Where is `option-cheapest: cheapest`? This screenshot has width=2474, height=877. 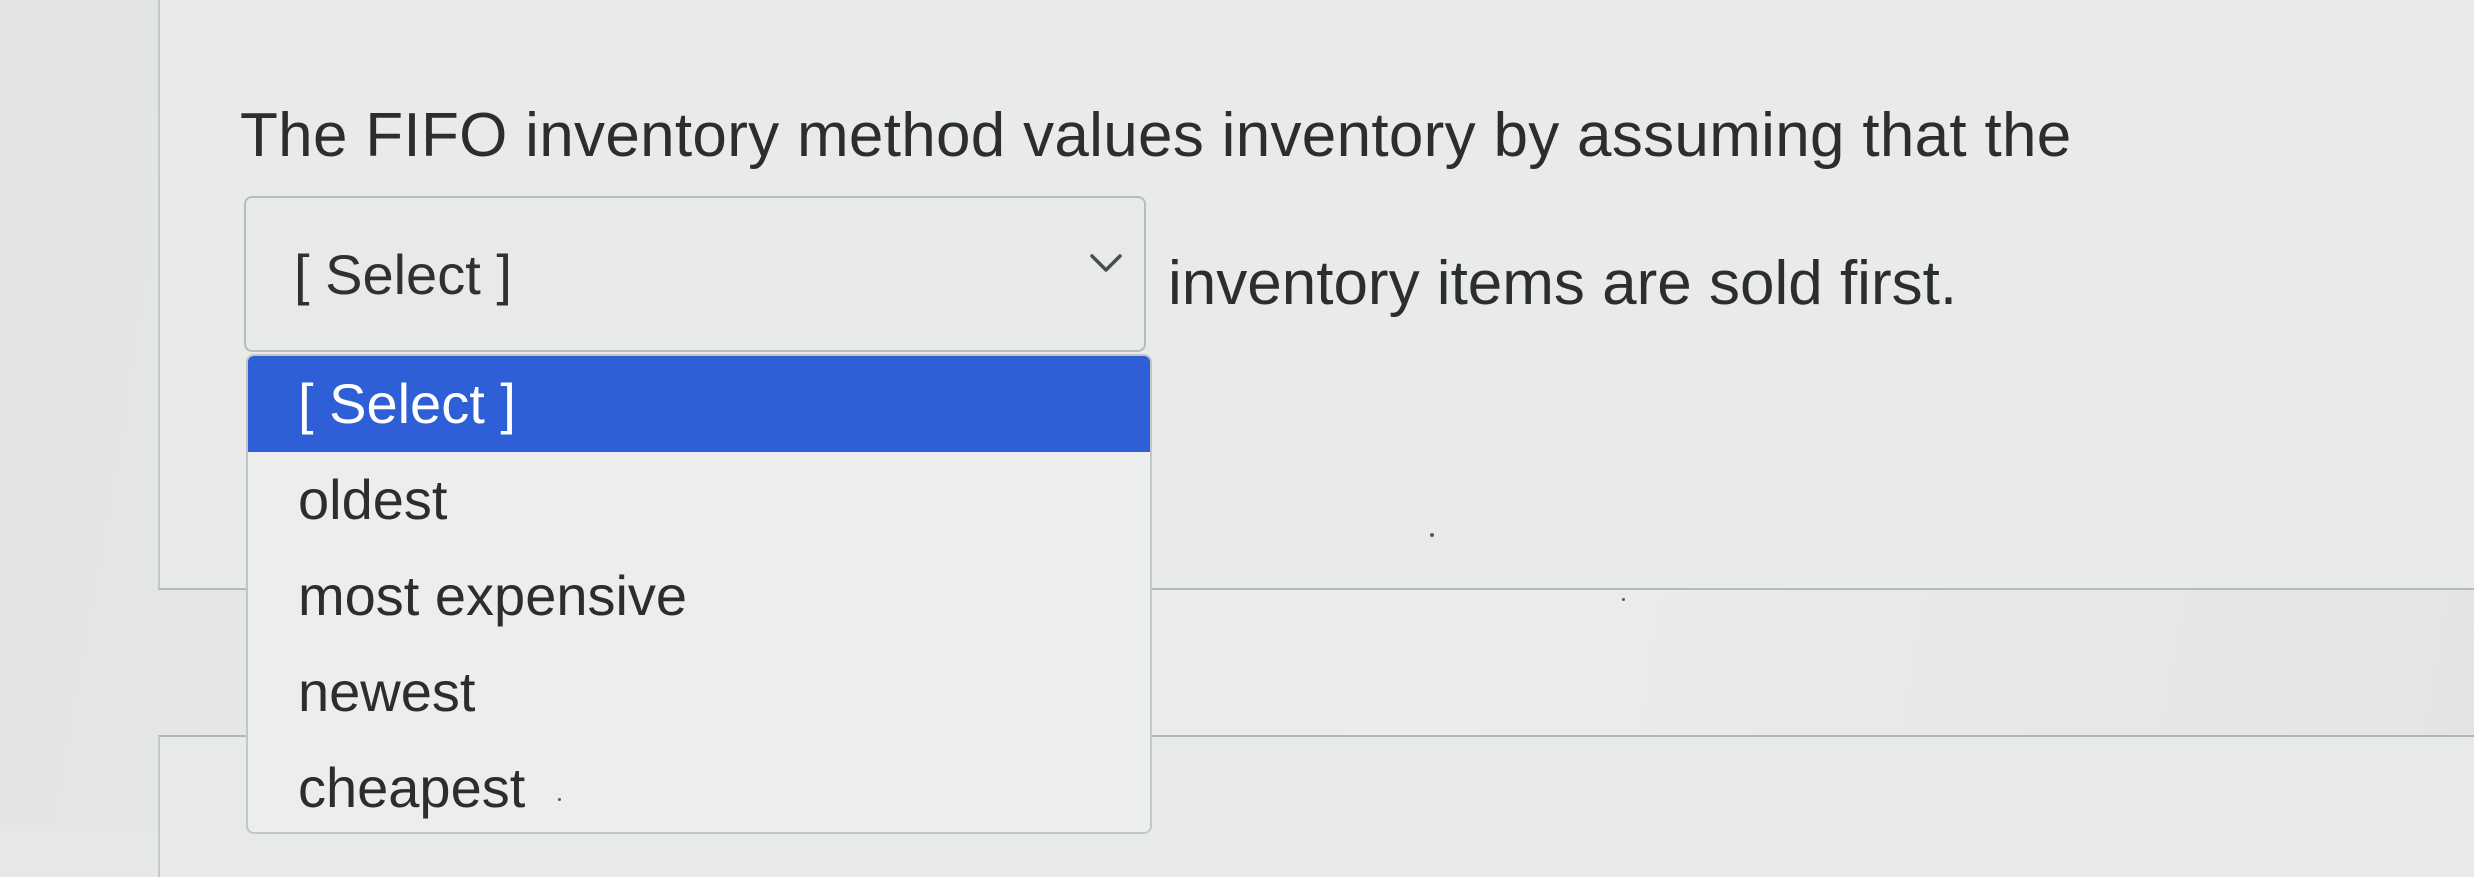 option-cheapest: cheapest is located at coordinates (699, 786).